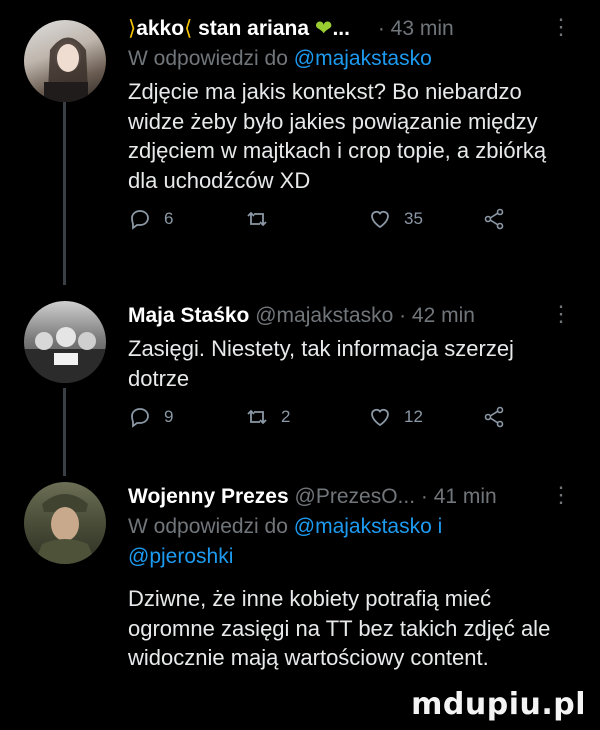 Image resolution: width=600 pixels, height=730 pixels. Describe the element at coordinates (169, 416) in the screenshot. I see `reply-count: 9` at that location.